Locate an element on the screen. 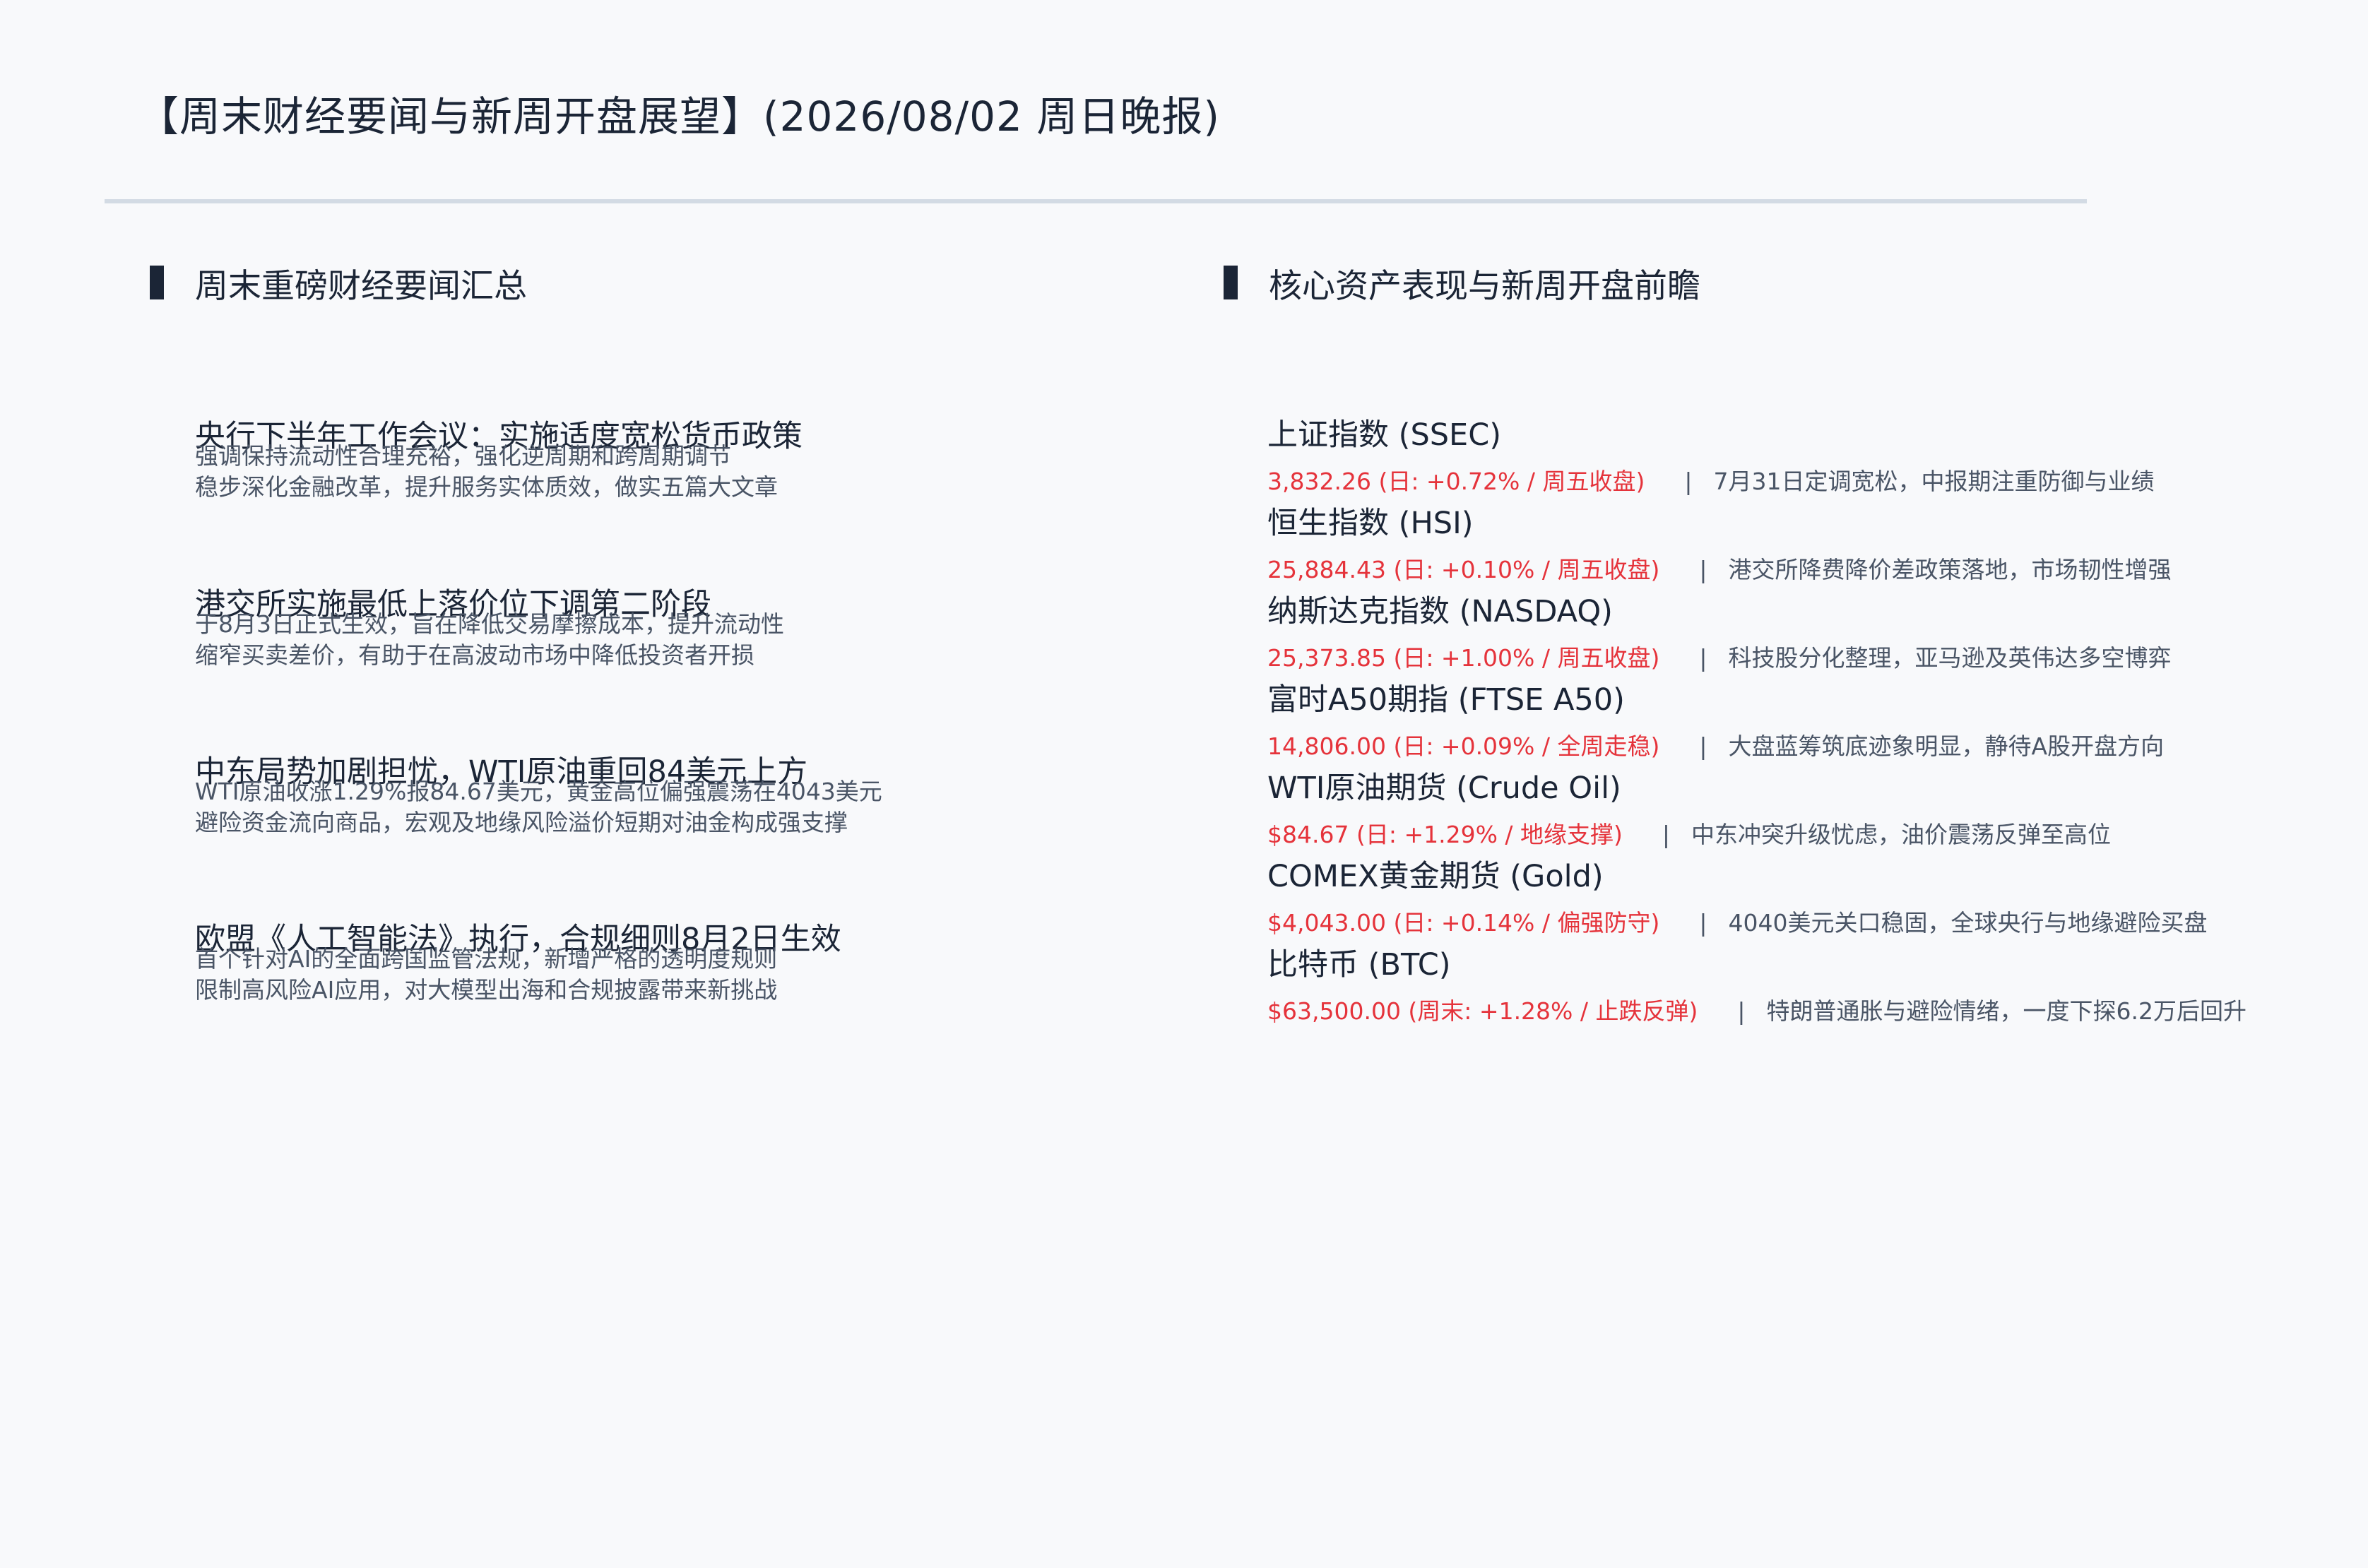  asset-name: WTI原油期货 (Crude Oil) is located at coordinates (1444, 788).